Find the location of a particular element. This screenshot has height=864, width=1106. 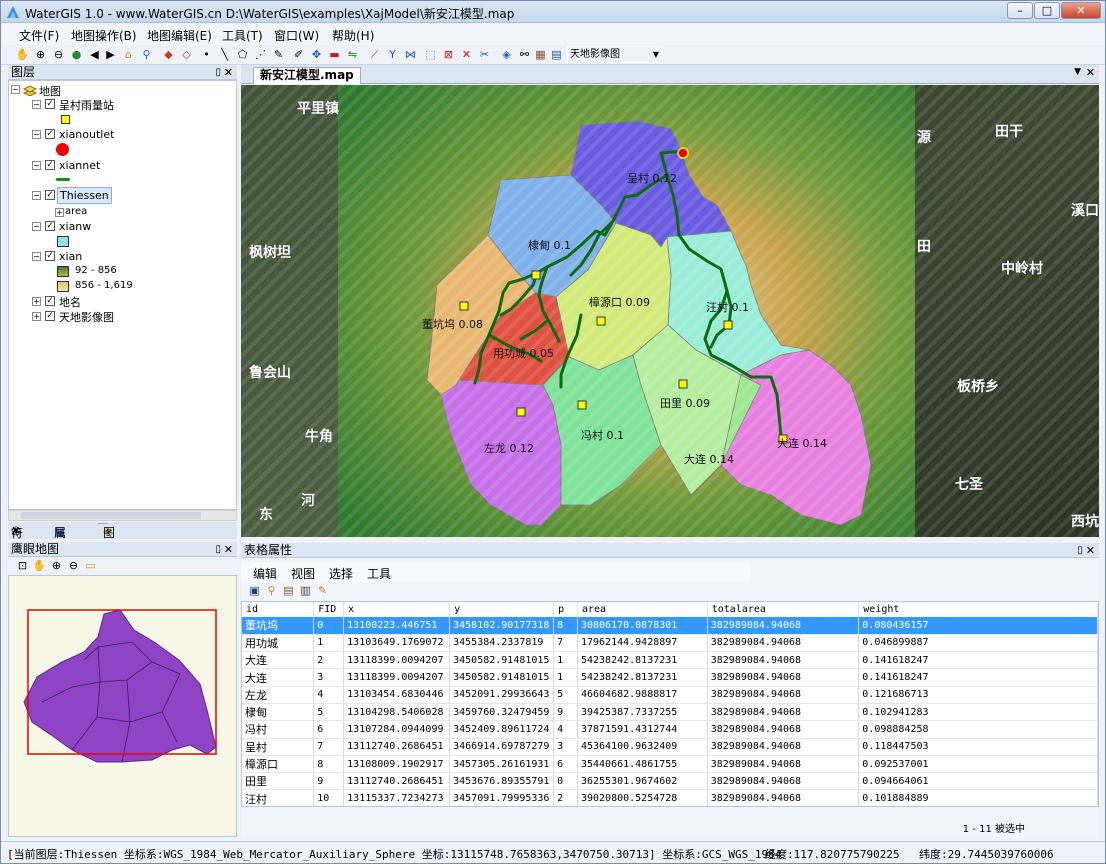

export-icon: ▤ is located at coordinates (288, 590).